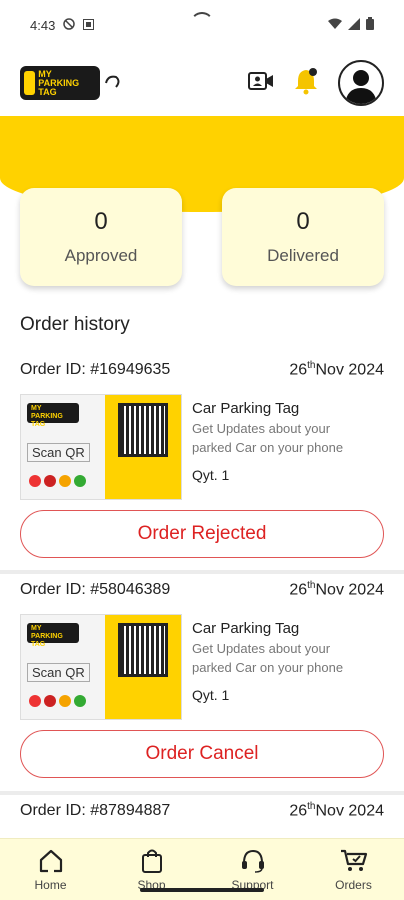  Describe the element at coordinates (95, 370) in the screenshot. I see `order-id: Order ID: #16949635` at that location.